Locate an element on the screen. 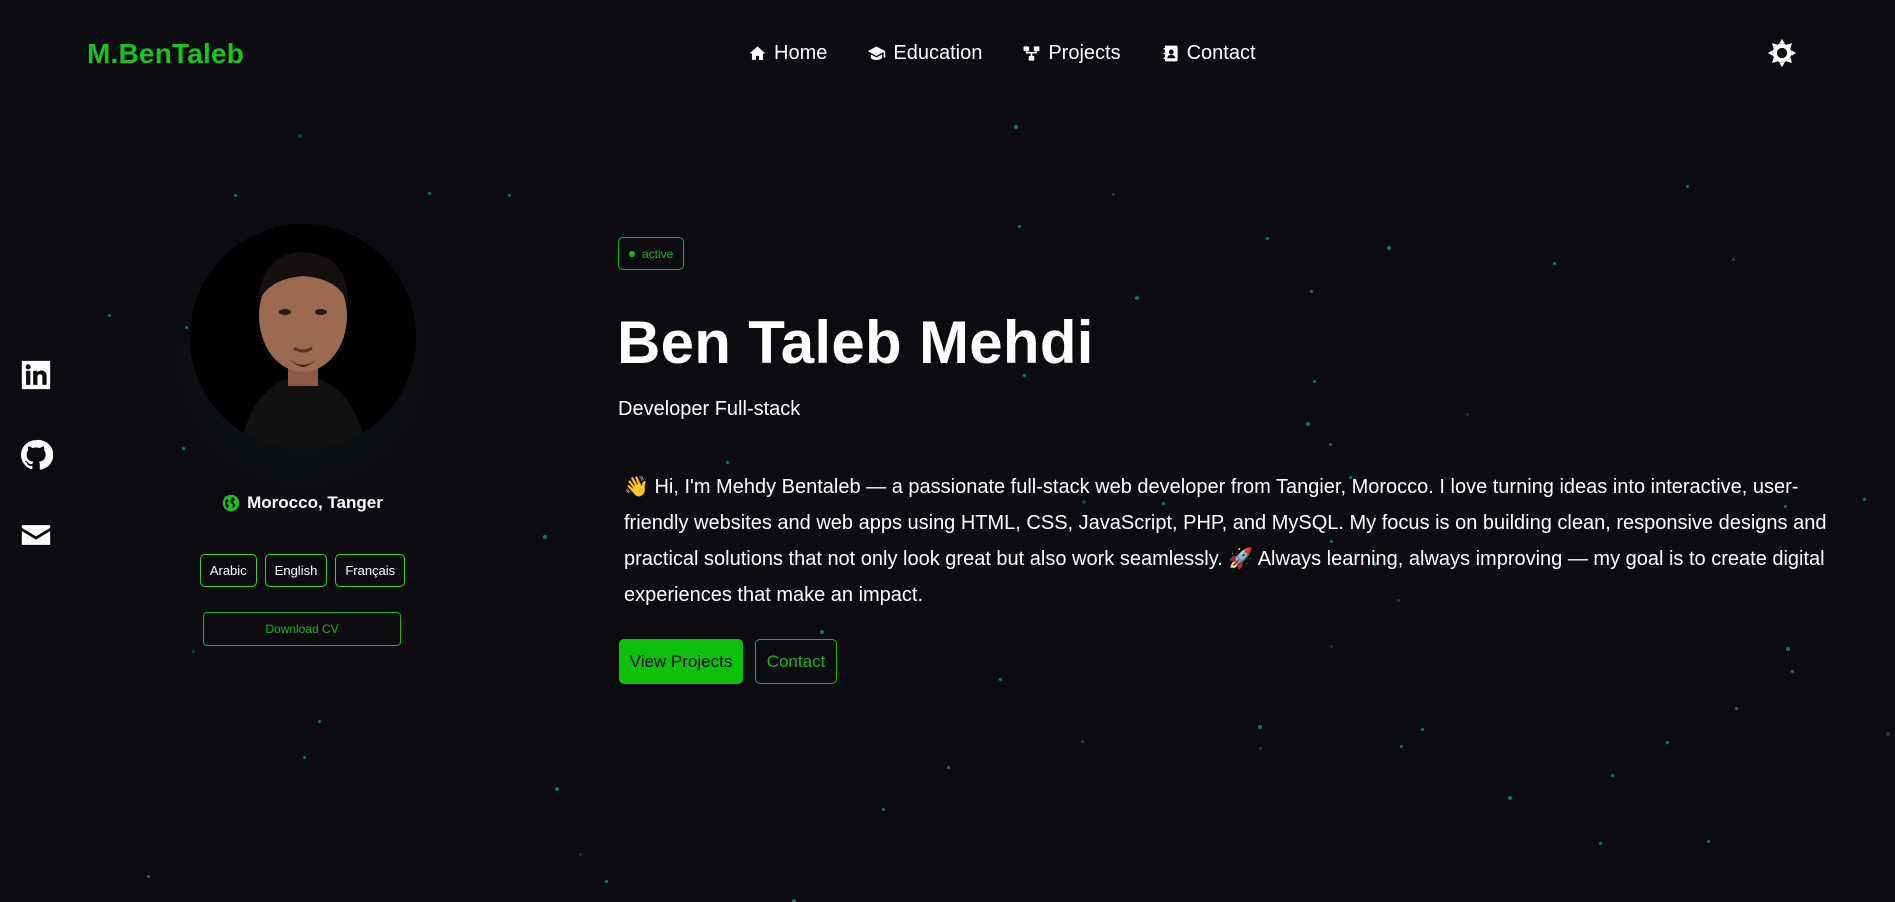 The image size is (1895, 902). nav-projects: Projects is located at coordinates (1071, 53).